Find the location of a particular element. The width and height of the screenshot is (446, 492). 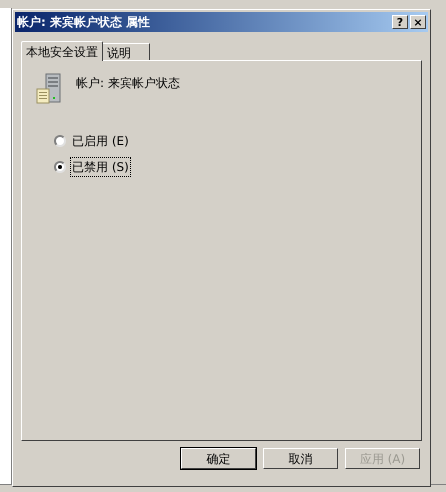

close-button: × is located at coordinates (418, 22).